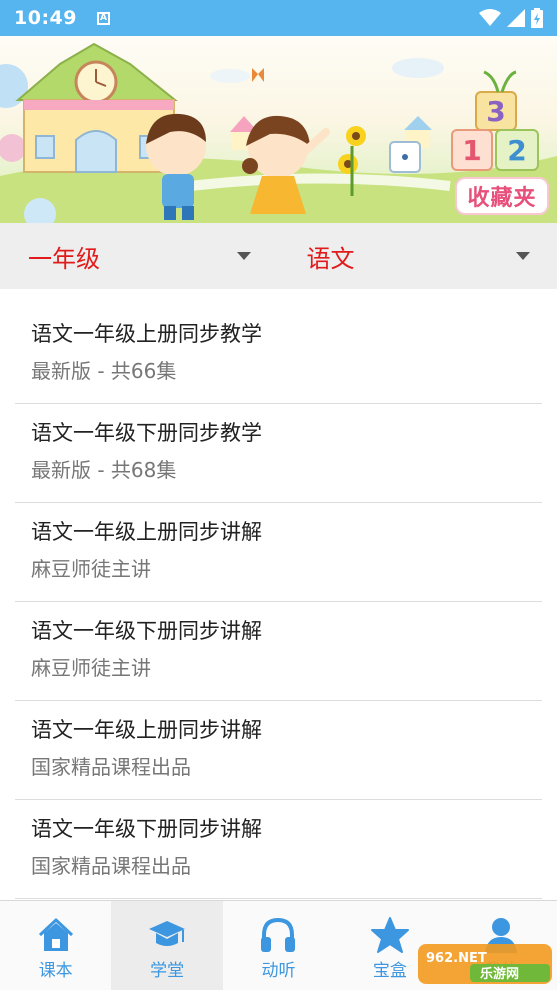 The width and height of the screenshot is (557, 990). I want to click on watermark-top-text: 962.NET, so click(456, 958).